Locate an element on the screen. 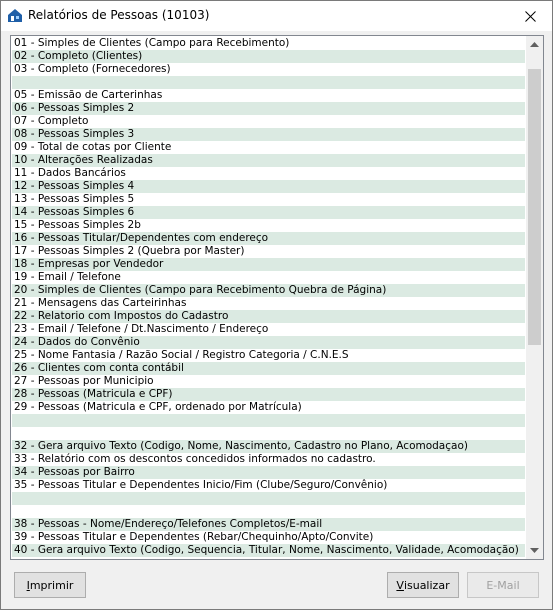  scroll-down-button is located at coordinates (534, 550).